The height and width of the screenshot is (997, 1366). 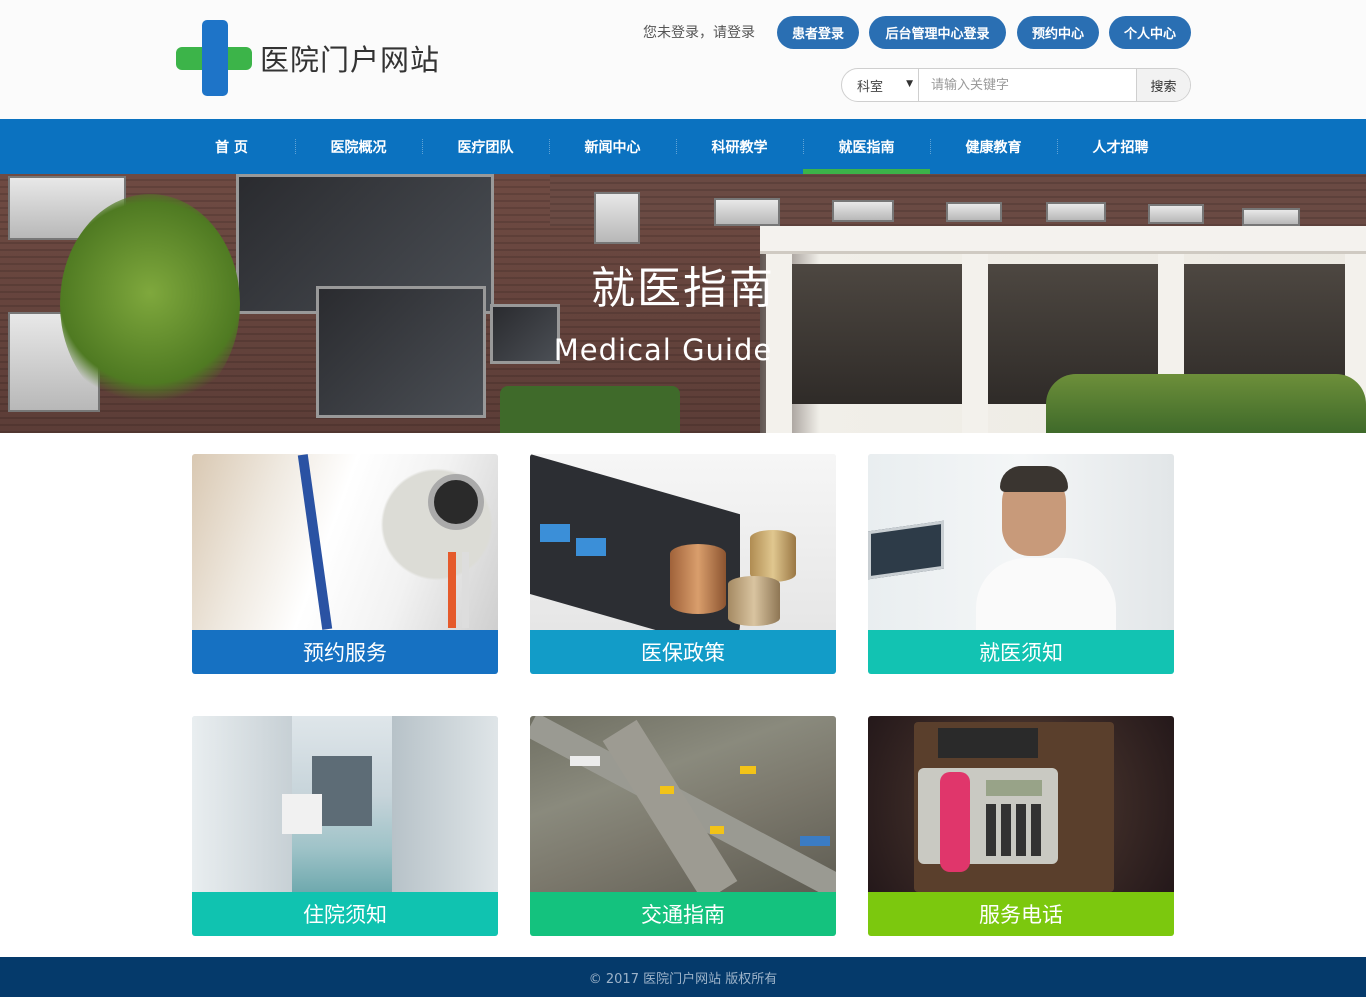 What do you see at coordinates (818, 32) in the screenshot?
I see `patient-login-button: 患者登录` at bounding box center [818, 32].